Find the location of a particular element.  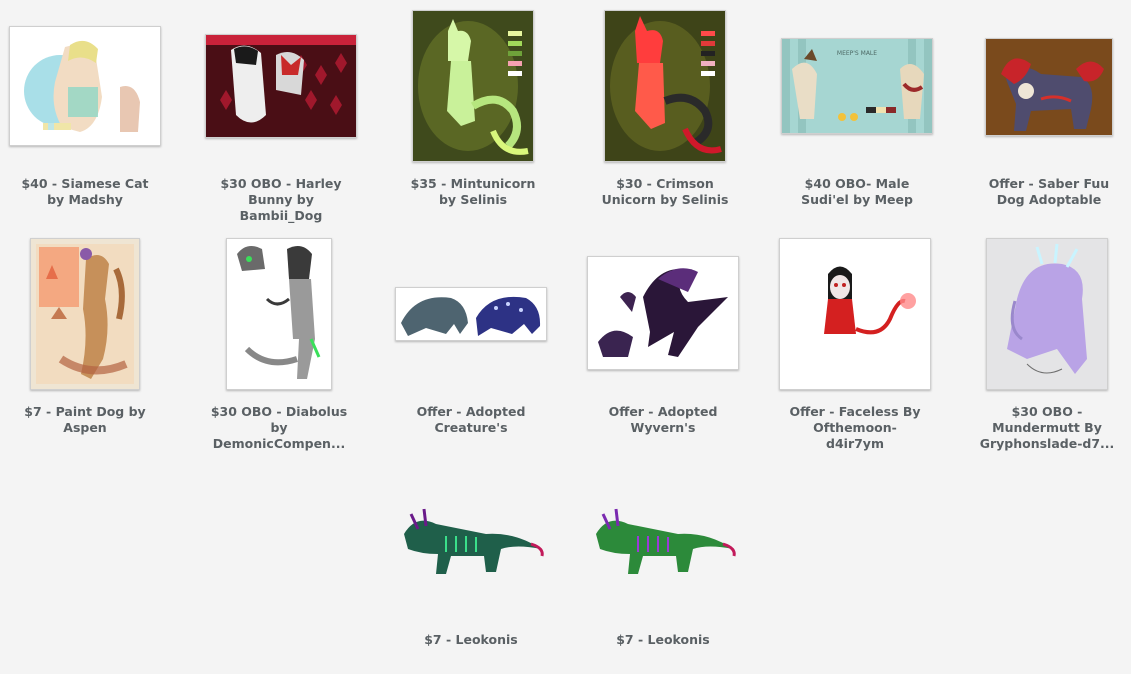

item-caption: $30 OBO - Harley Bunny by Bambii_Dog is located at coordinates (281, 200).